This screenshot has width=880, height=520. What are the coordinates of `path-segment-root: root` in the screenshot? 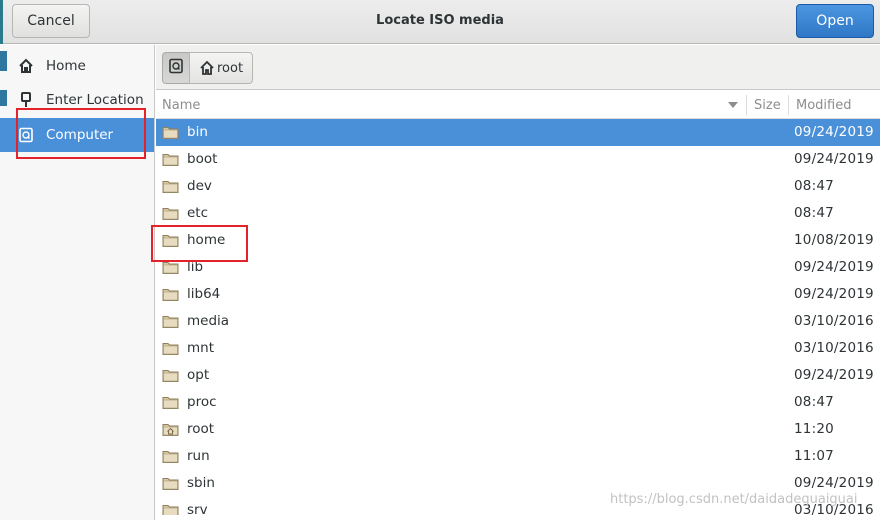 It's located at (221, 68).